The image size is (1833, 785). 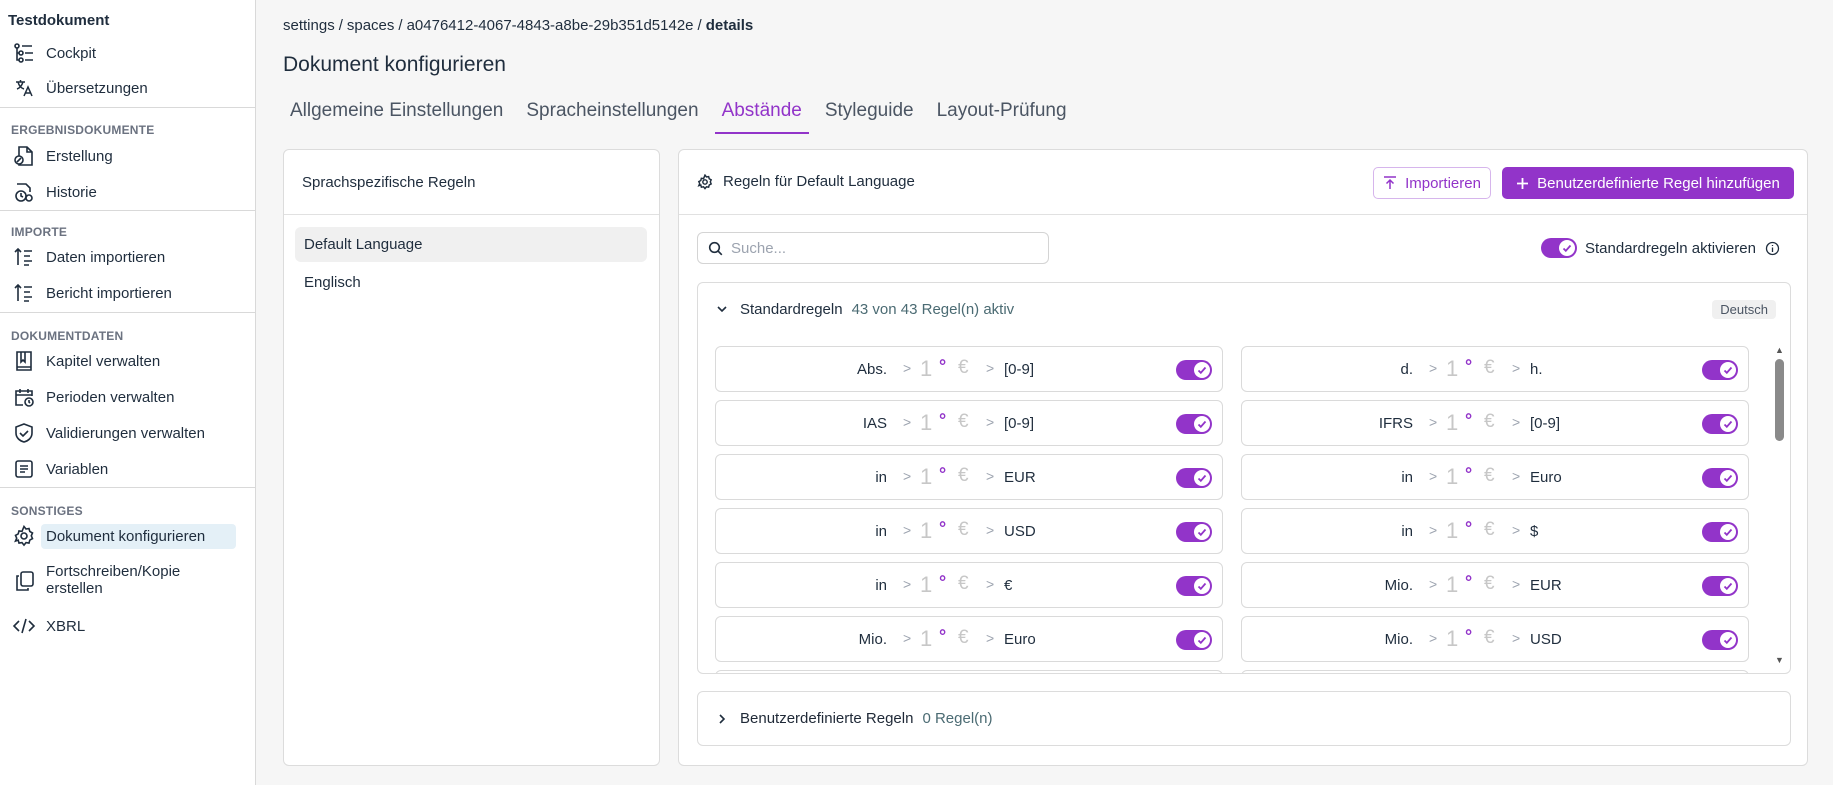 What do you see at coordinates (92, 293) in the screenshot?
I see `sidebar-item-bericht-importieren: Bericht importieren` at bounding box center [92, 293].